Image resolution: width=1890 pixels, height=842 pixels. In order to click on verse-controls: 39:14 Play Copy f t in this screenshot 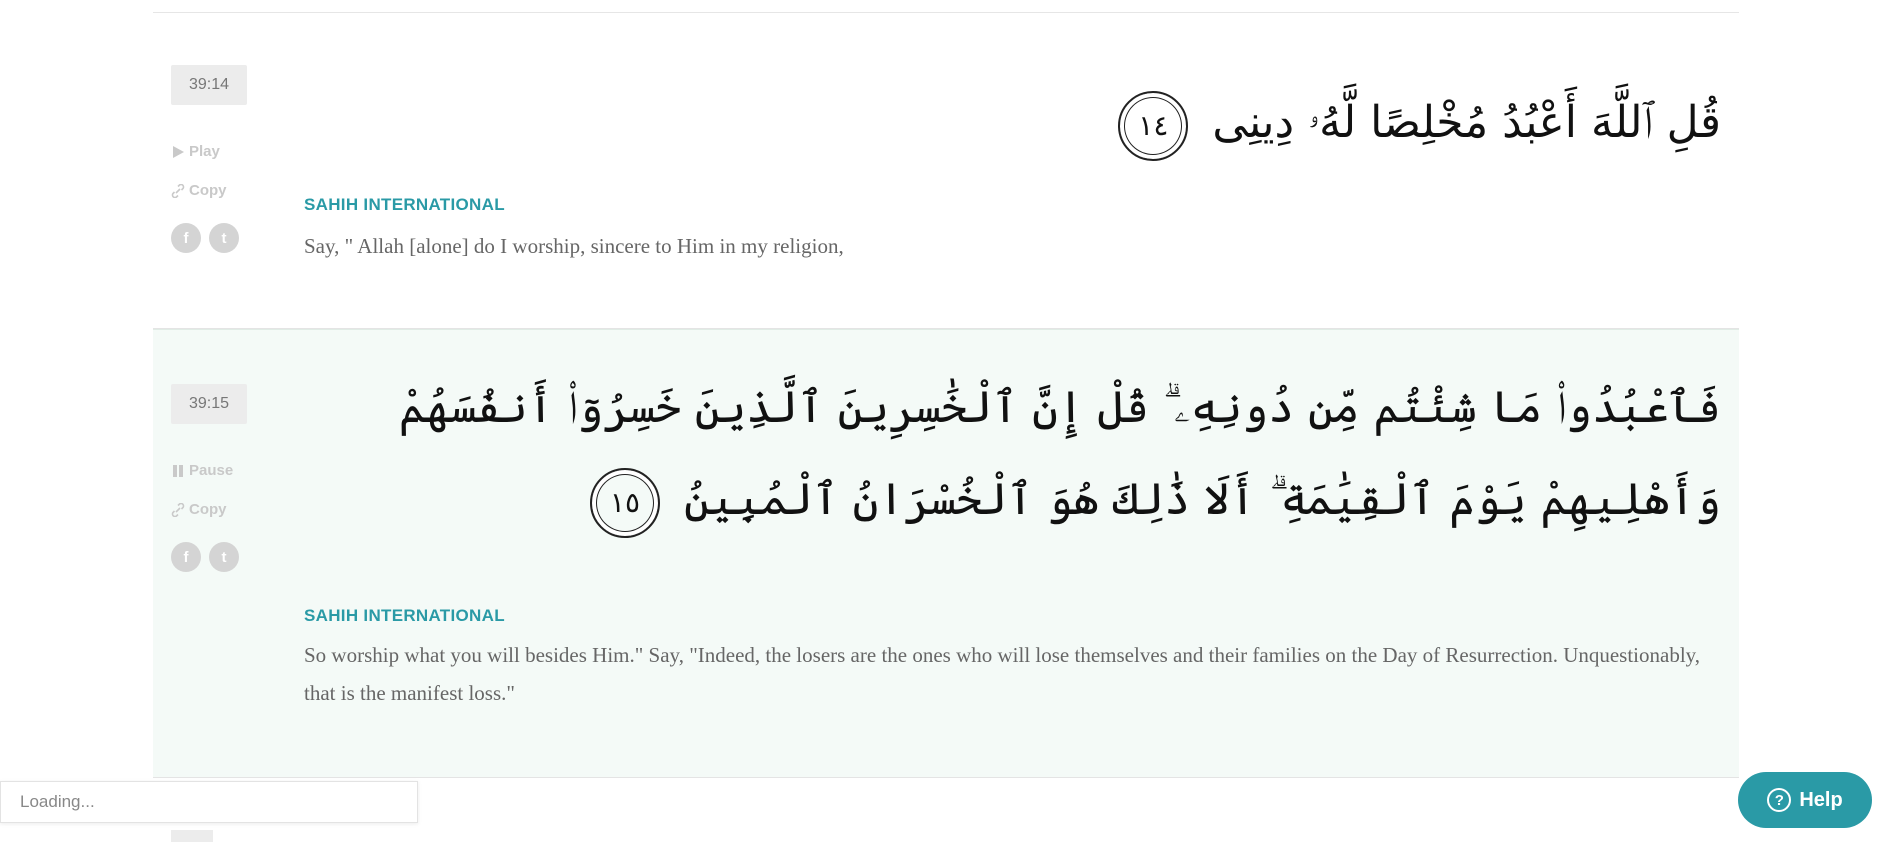, I will do `click(211, 159)`.